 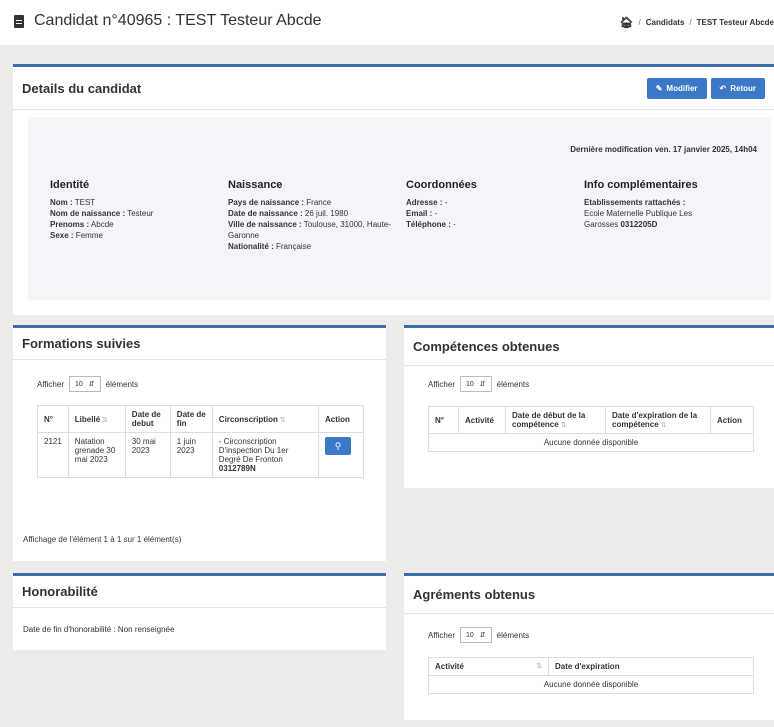 What do you see at coordinates (88, 235) in the screenshot?
I see `sexe-value: Femme` at bounding box center [88, 235].